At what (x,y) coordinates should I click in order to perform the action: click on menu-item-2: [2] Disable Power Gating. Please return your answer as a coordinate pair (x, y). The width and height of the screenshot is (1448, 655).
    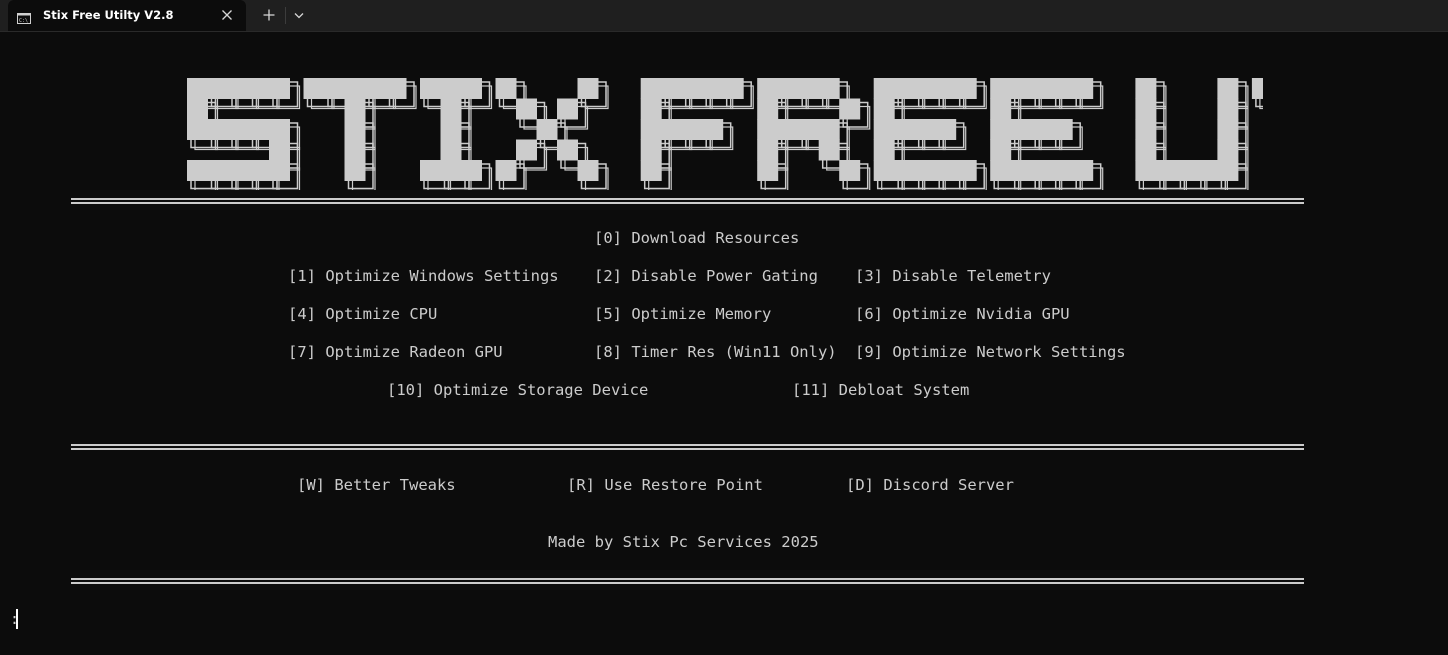
    Looking at the image, I should click on (706, 276).